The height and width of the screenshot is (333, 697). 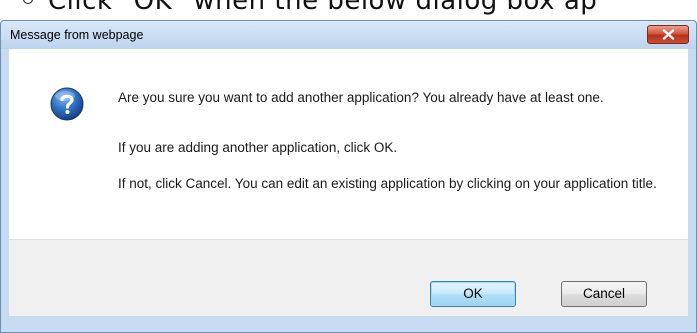 I want to click on bullet-icon, so click(x=28, y=2).